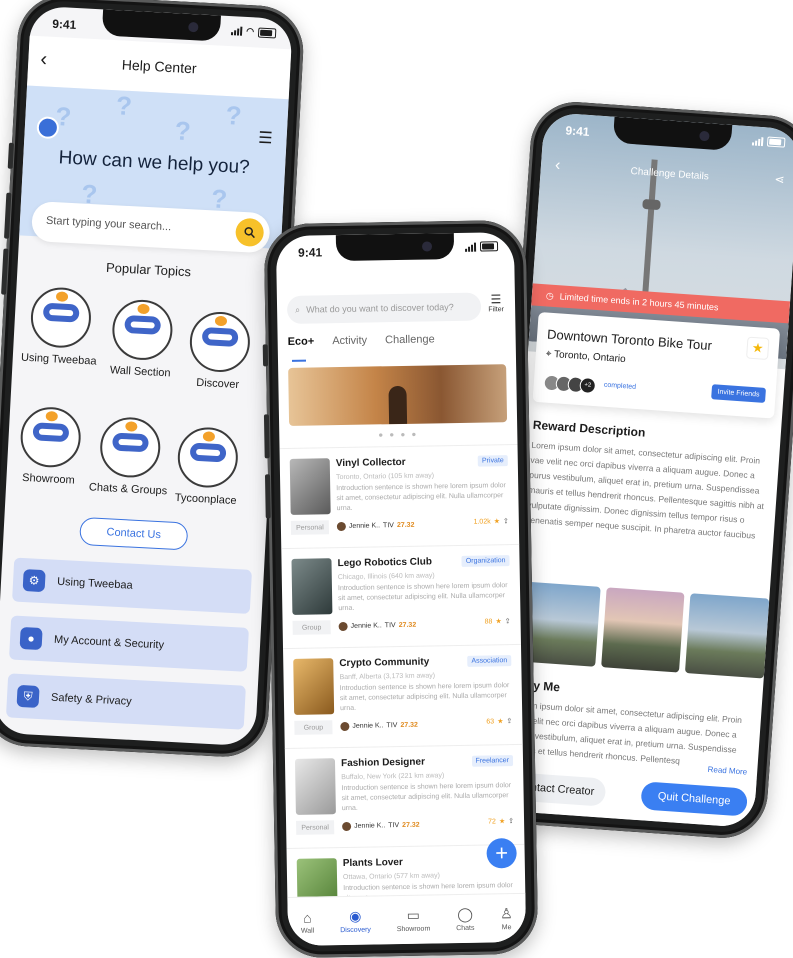 This screenshot has width=793, height=958. What do you see at coordinates (207, 466) in the screenshot?
I see `topic-tycoonplace: Tycoonplace` at bounding box center [207, 466].